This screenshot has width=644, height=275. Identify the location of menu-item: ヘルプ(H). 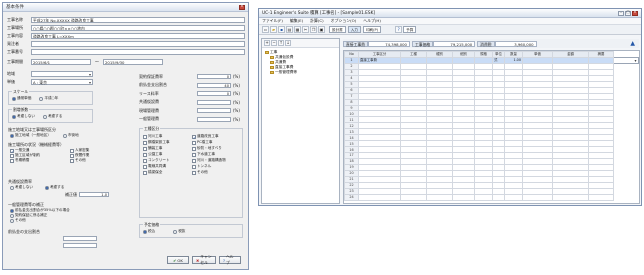
(372, 21).